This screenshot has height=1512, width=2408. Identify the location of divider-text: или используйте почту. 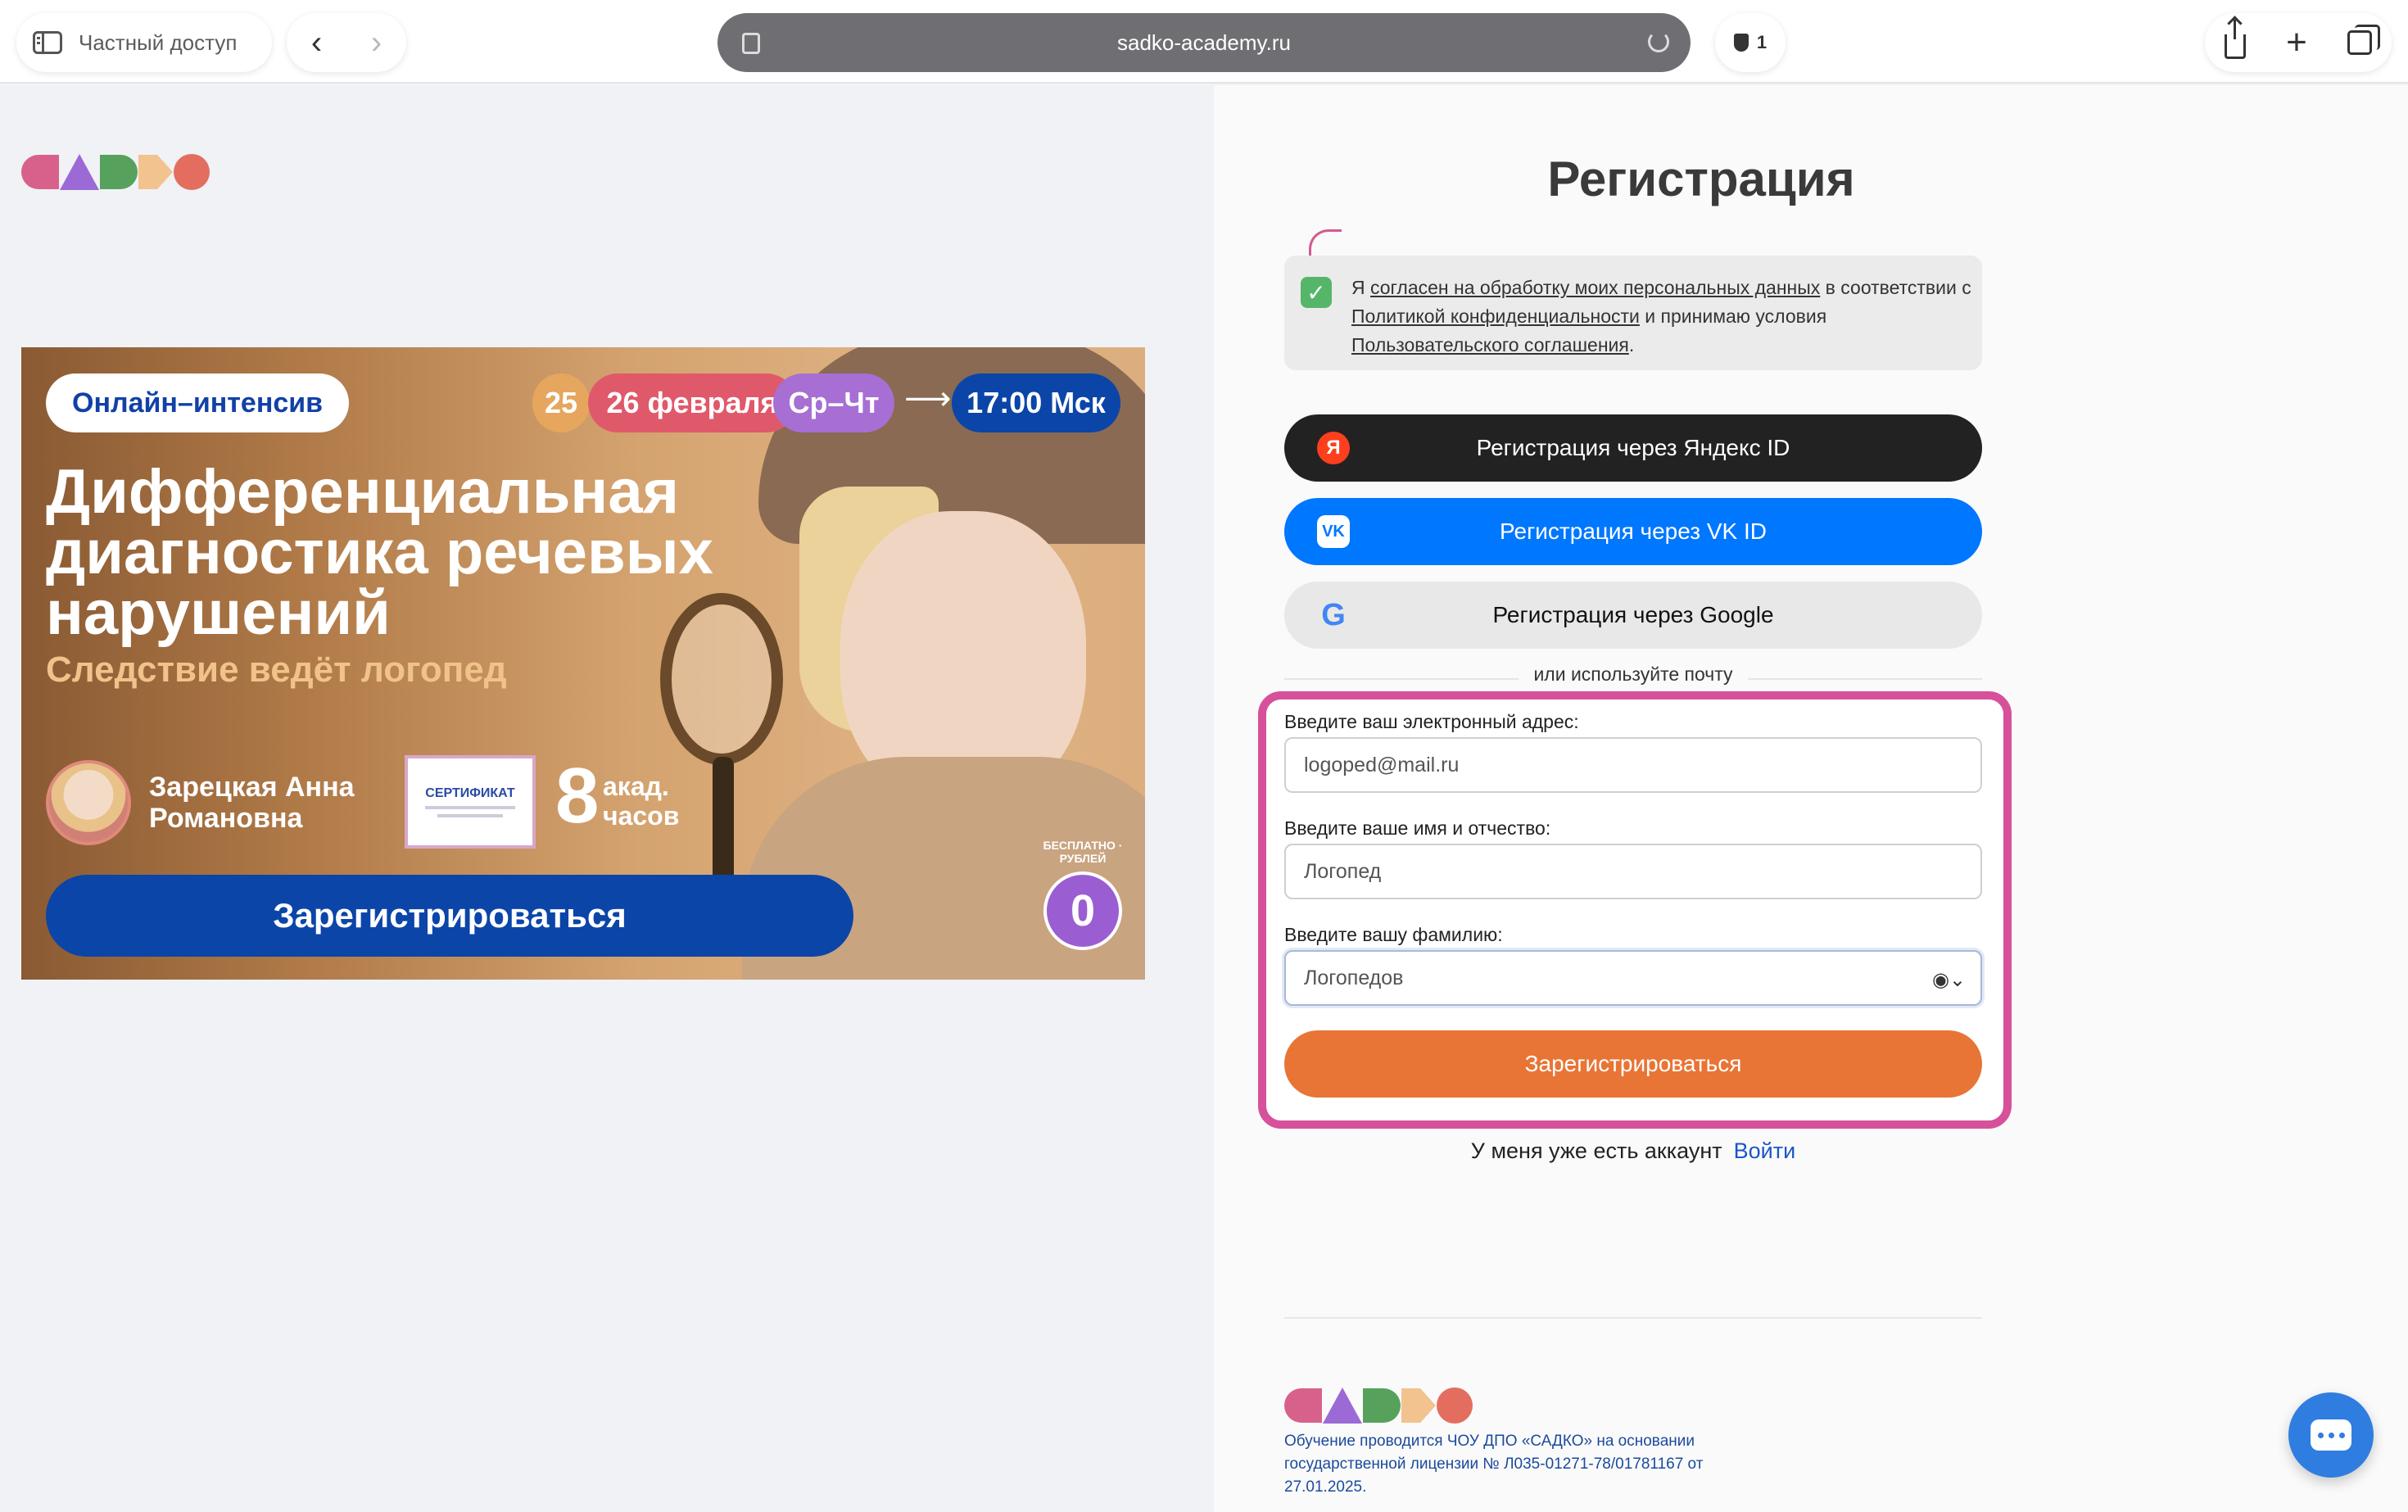
(1633, 675).